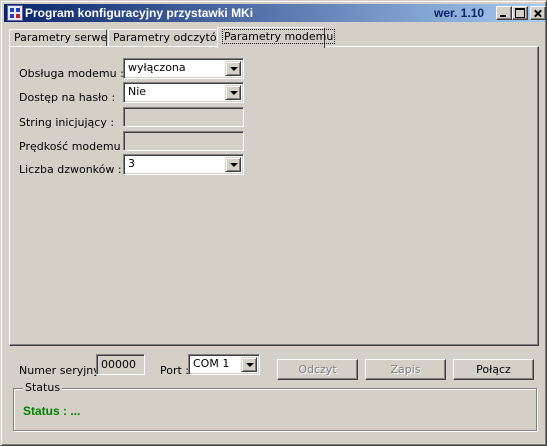  Describe the element at coordinates (504, 13) in the screenshot. I see `minimize-button` at that location.